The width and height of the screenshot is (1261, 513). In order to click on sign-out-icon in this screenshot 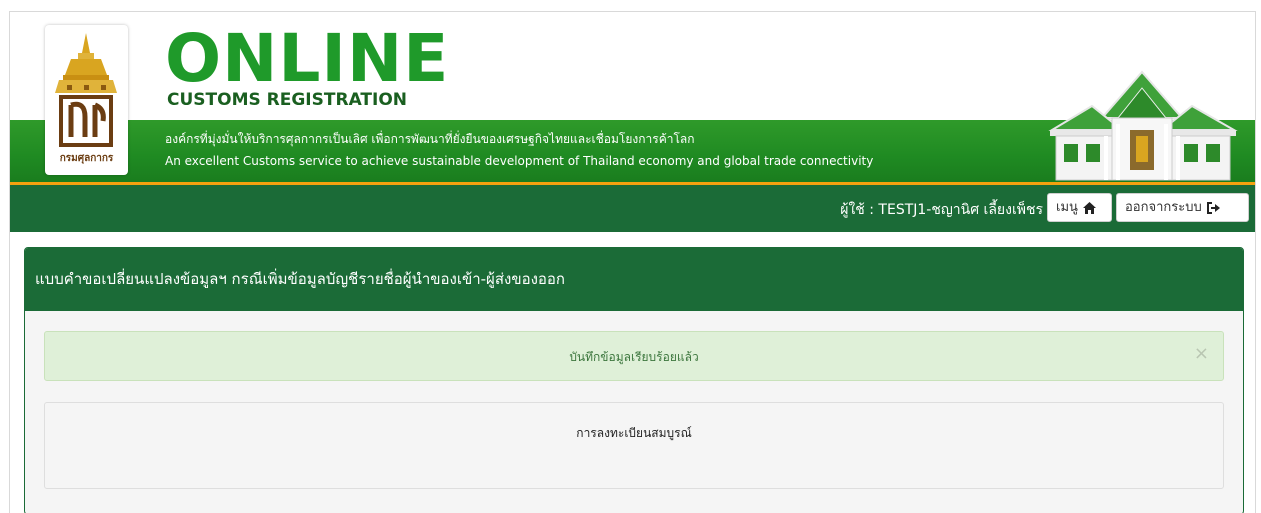, I will do `click(1213, 207)`.